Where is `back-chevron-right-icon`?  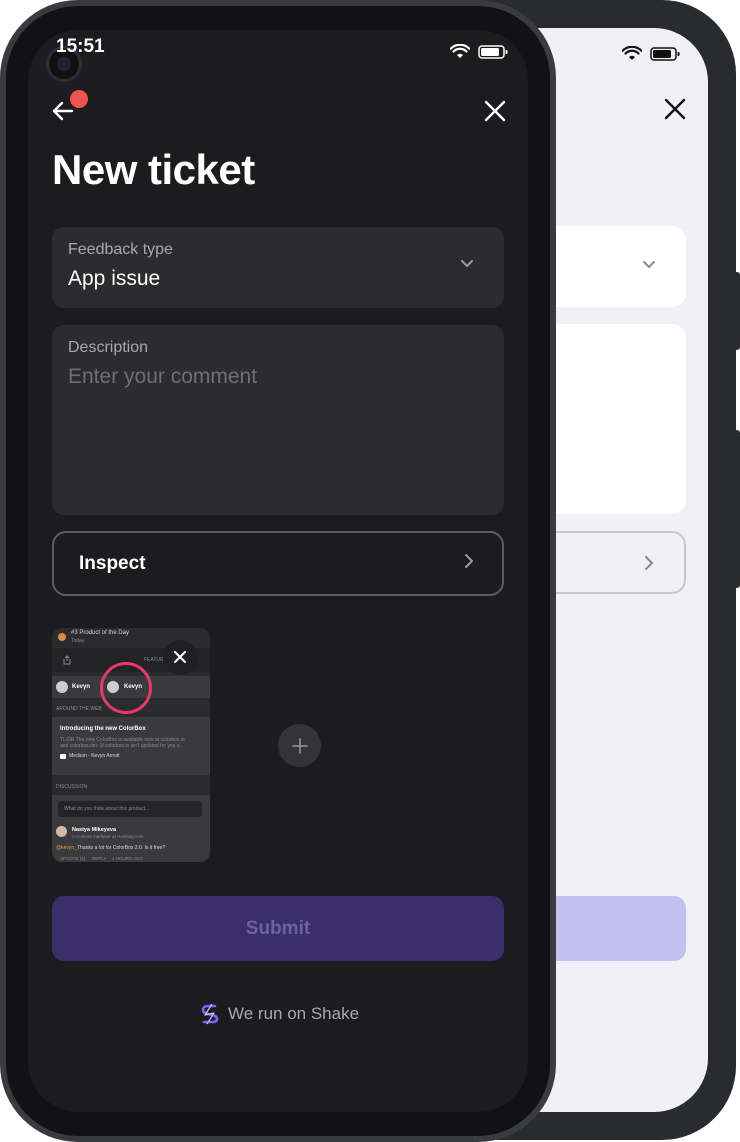 back-chevron-right-icon is located at coordinates (649, 563).